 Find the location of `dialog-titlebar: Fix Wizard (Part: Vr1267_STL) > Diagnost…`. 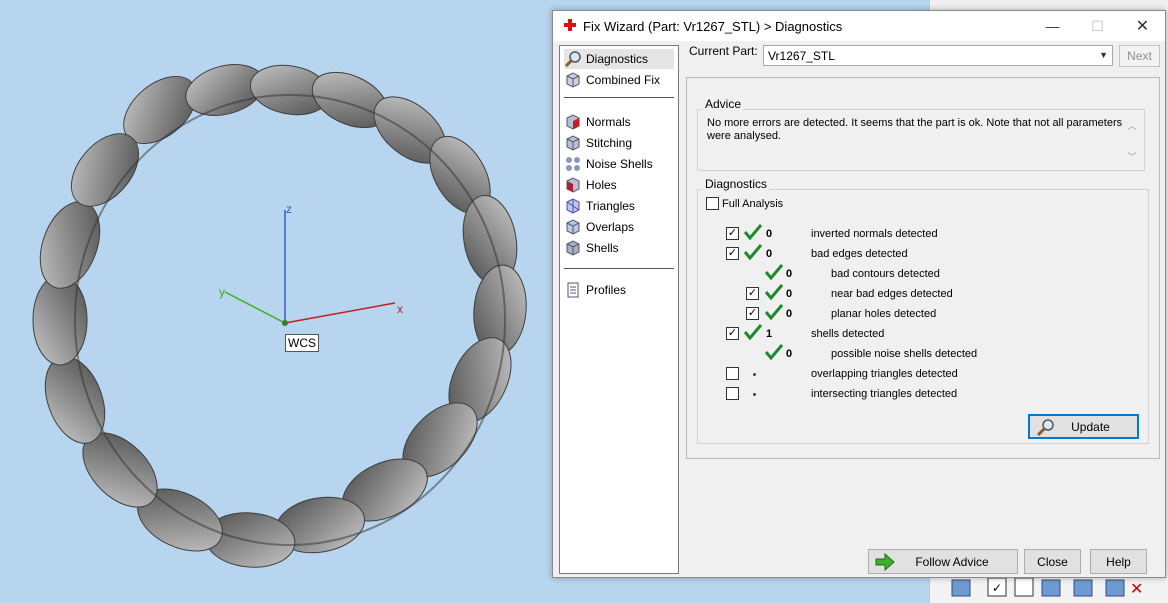

dialog-titlebar: Fix Wizard (Part: Vr1267_STL) > Diagnost… is located at coordinates (859, 26).